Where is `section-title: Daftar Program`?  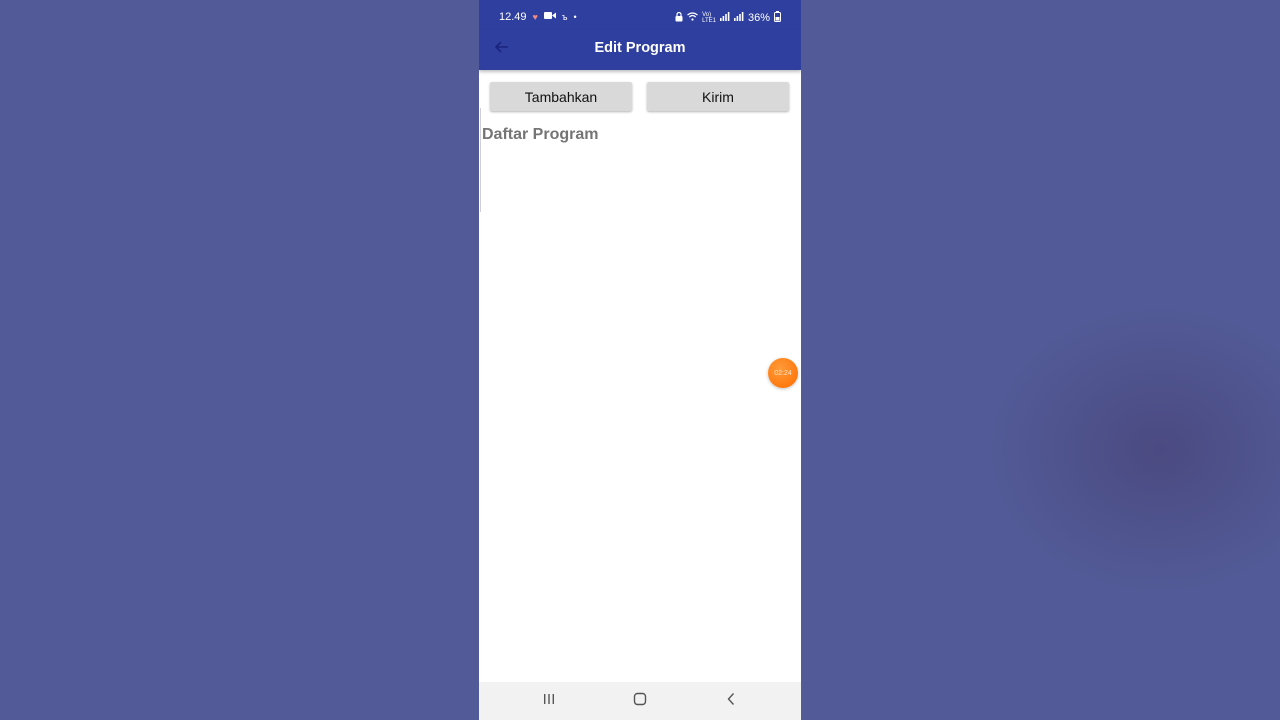
section-title: Daftar Program is located at coordinates (540, 134).